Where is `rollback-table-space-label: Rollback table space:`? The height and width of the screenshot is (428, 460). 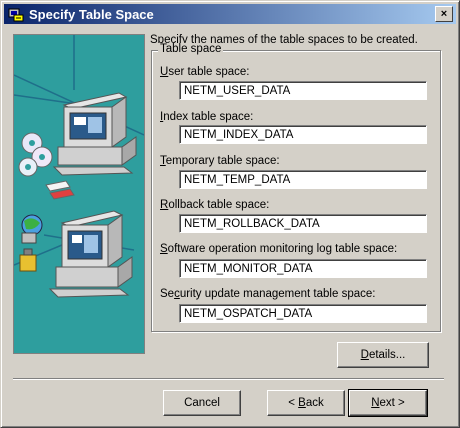
rollback-table-space-label: Rollback table space: is located at coordinates (214, 205).